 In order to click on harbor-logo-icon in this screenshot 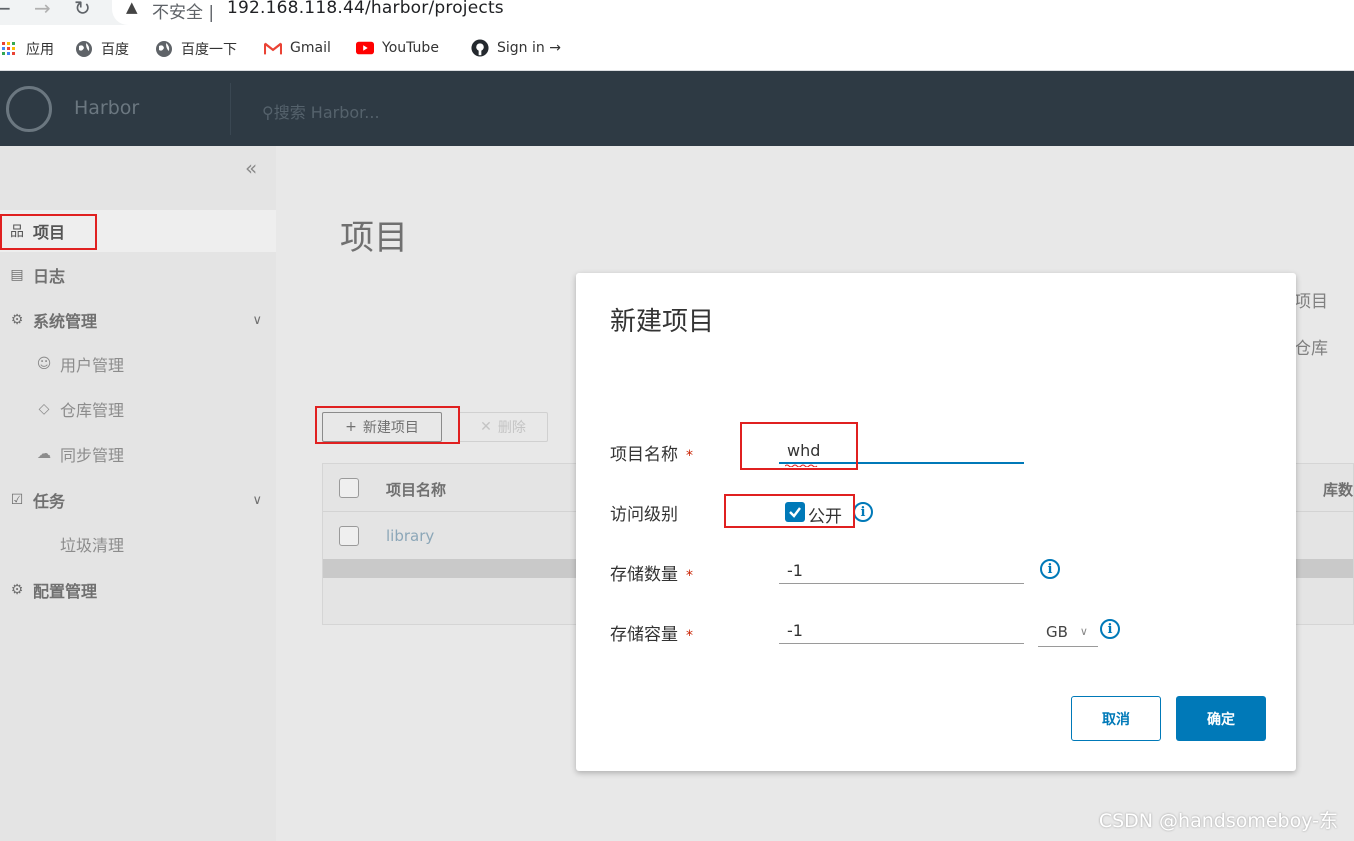, I will do `click(29, 109)`.